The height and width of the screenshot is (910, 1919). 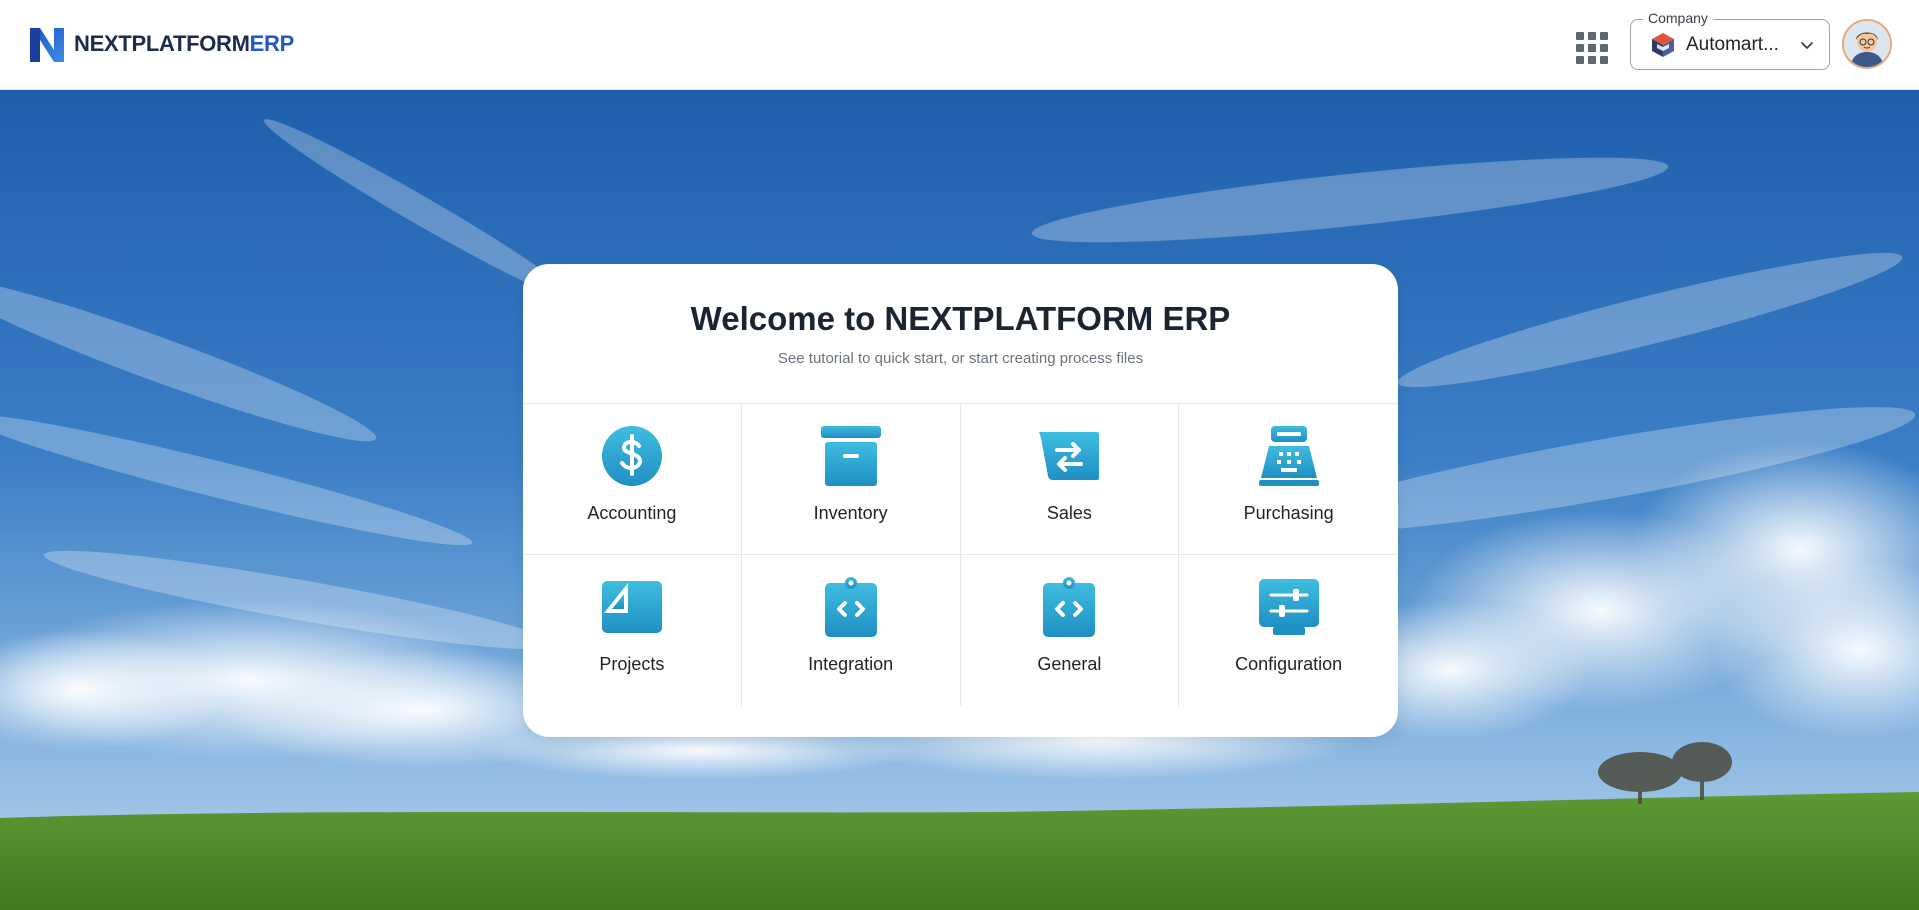 What do you see at coordinates (1678, 18) in the screenshot?
I see `company-label: Company` at bounding box center [1678, 18].